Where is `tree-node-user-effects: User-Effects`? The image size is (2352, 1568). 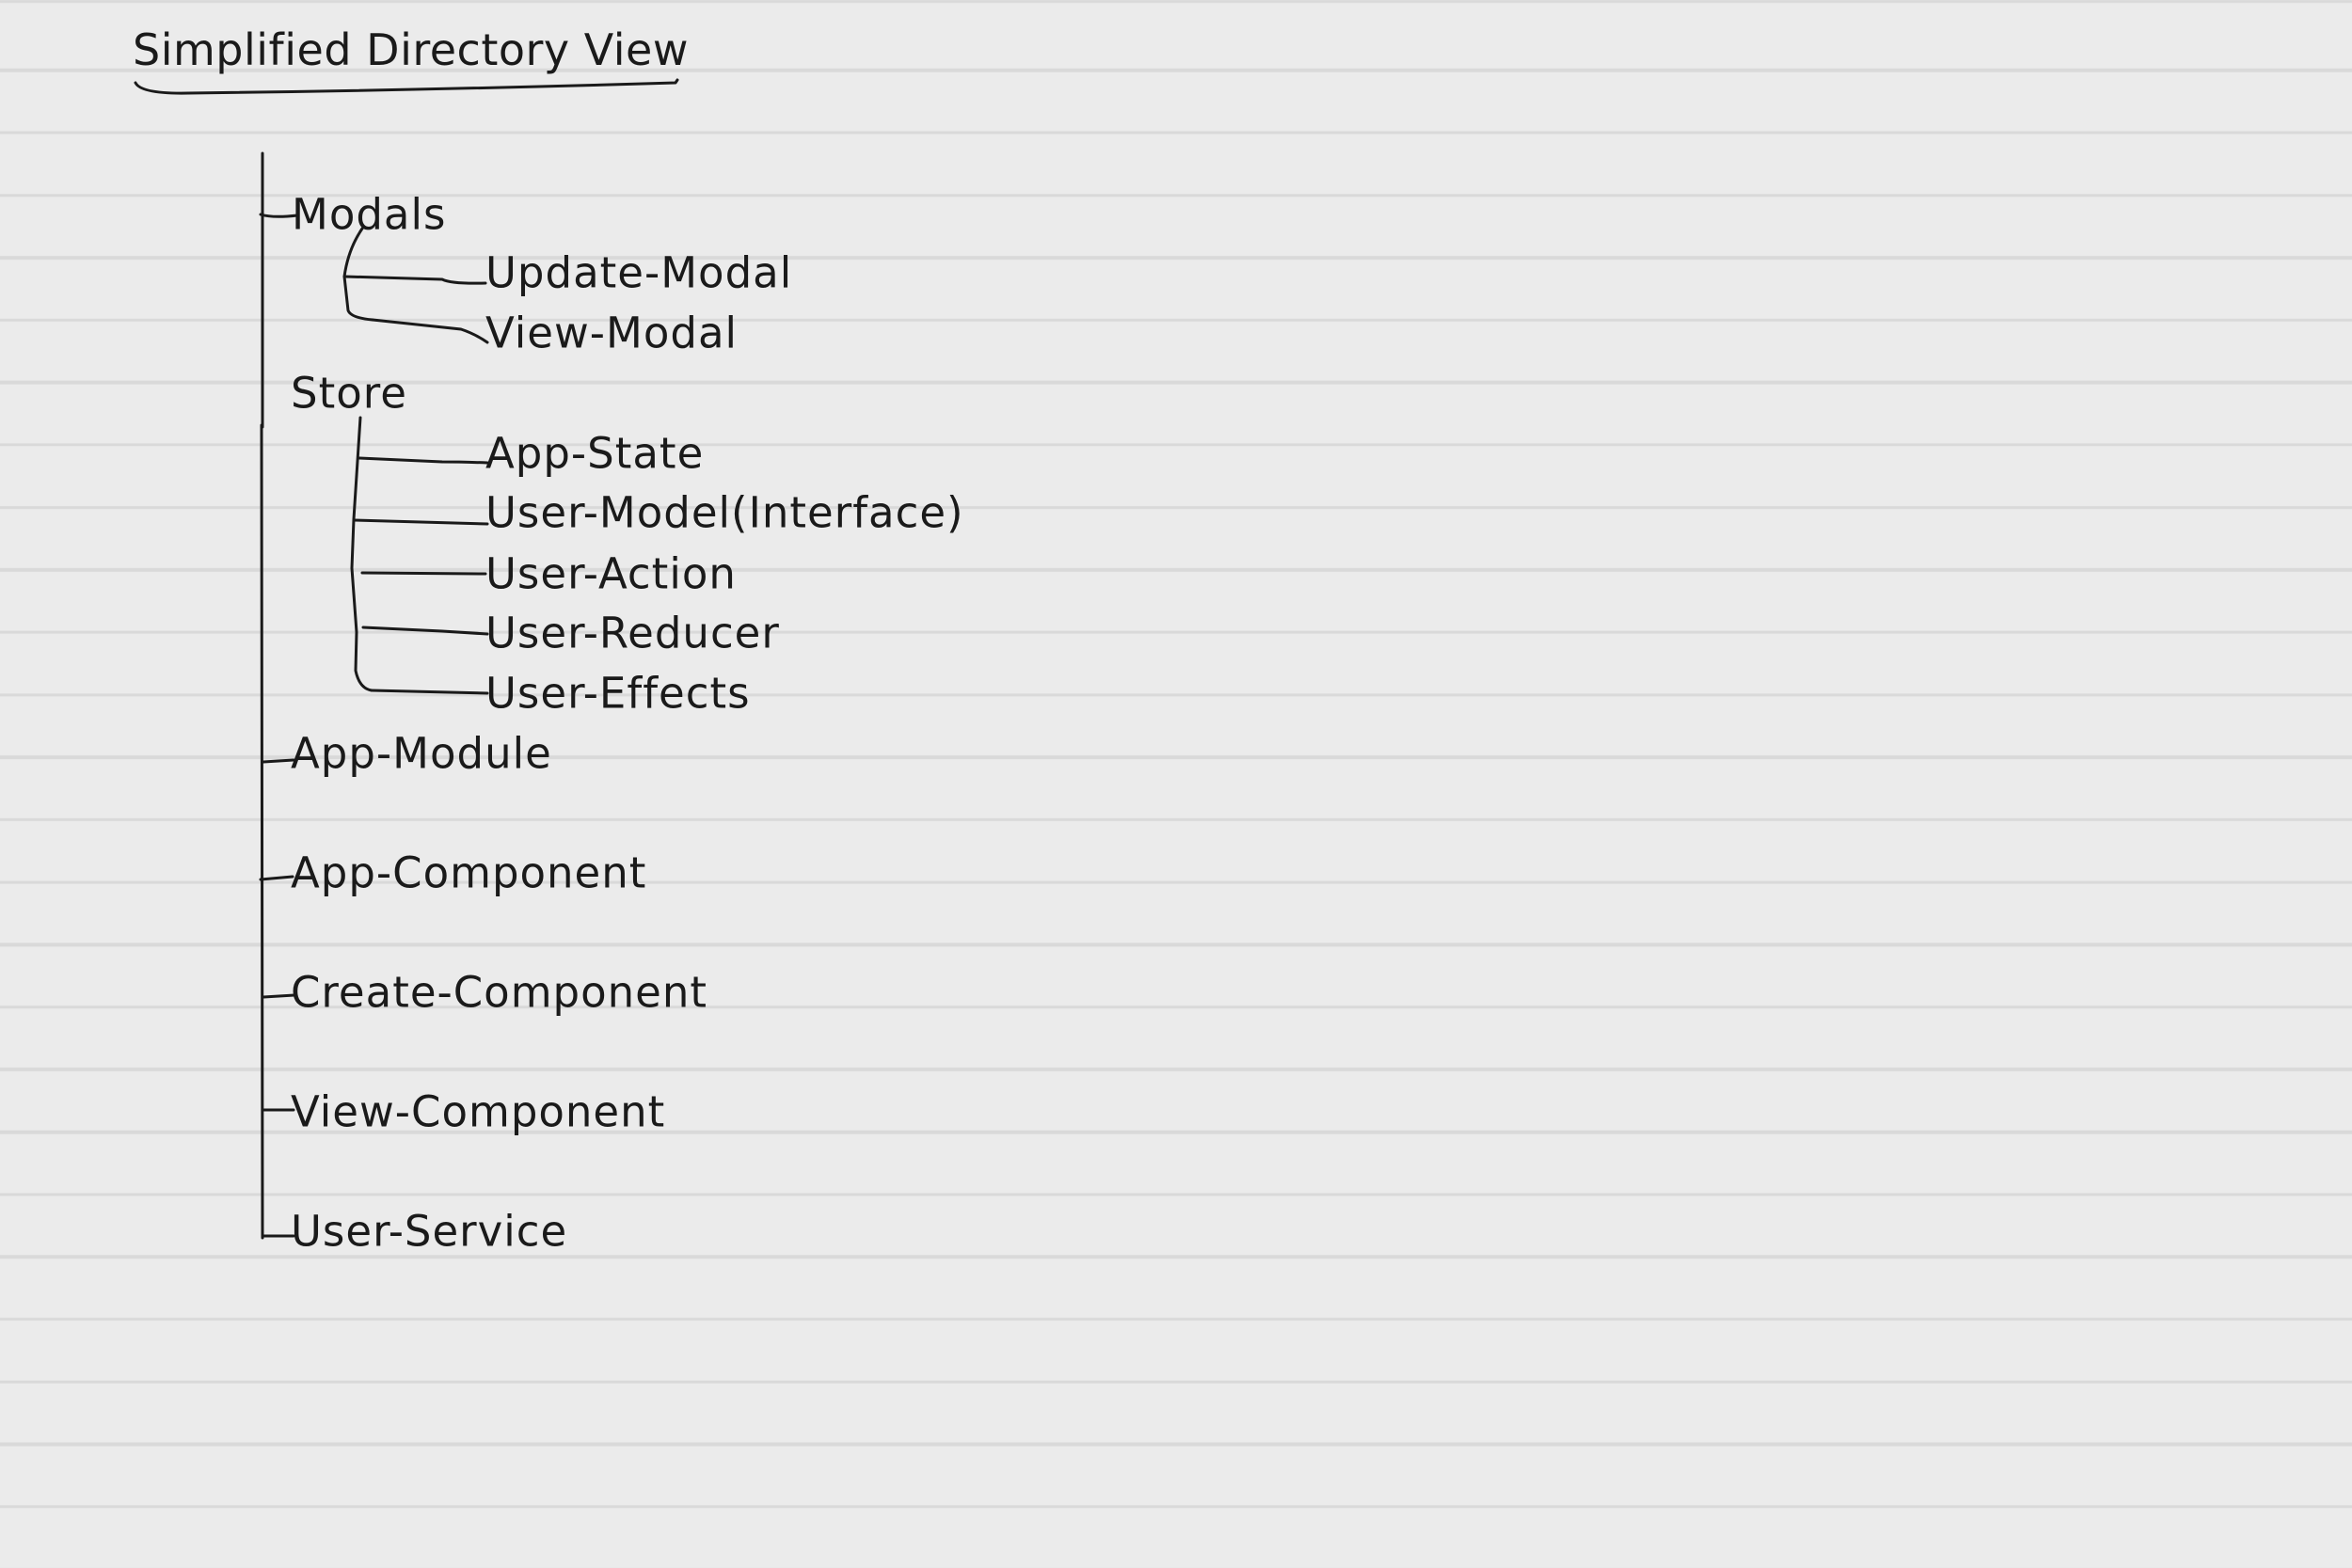
tree-node-user-effects: User-Effects is located at coordinates (618, 694).